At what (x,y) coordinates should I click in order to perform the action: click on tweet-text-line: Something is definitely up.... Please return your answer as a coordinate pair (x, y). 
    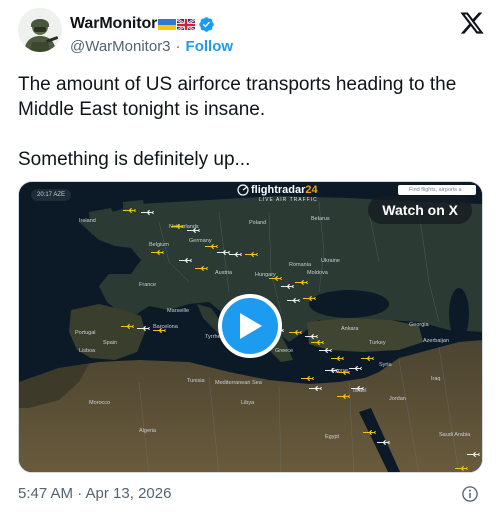
    Looking at the image, I should click on (134, 159).